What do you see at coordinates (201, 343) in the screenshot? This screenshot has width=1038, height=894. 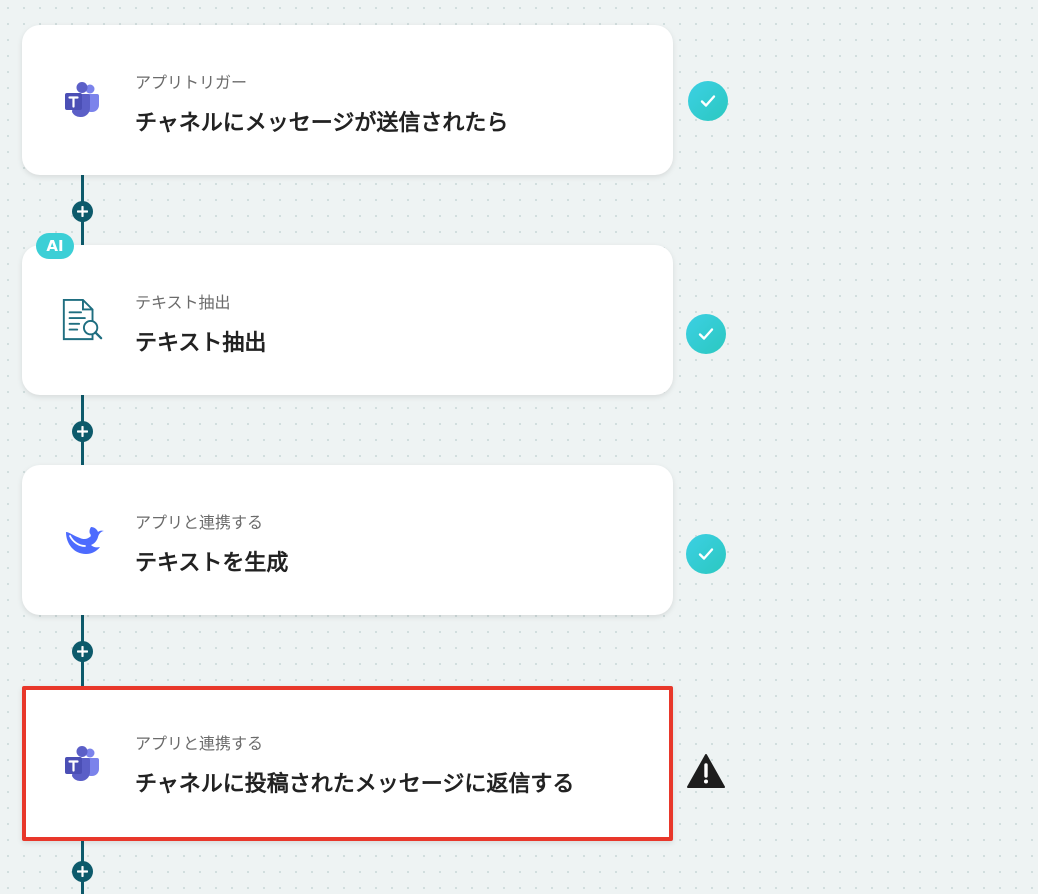 I see `step-title: テキスト抽出` at bounding box center [201, 343].